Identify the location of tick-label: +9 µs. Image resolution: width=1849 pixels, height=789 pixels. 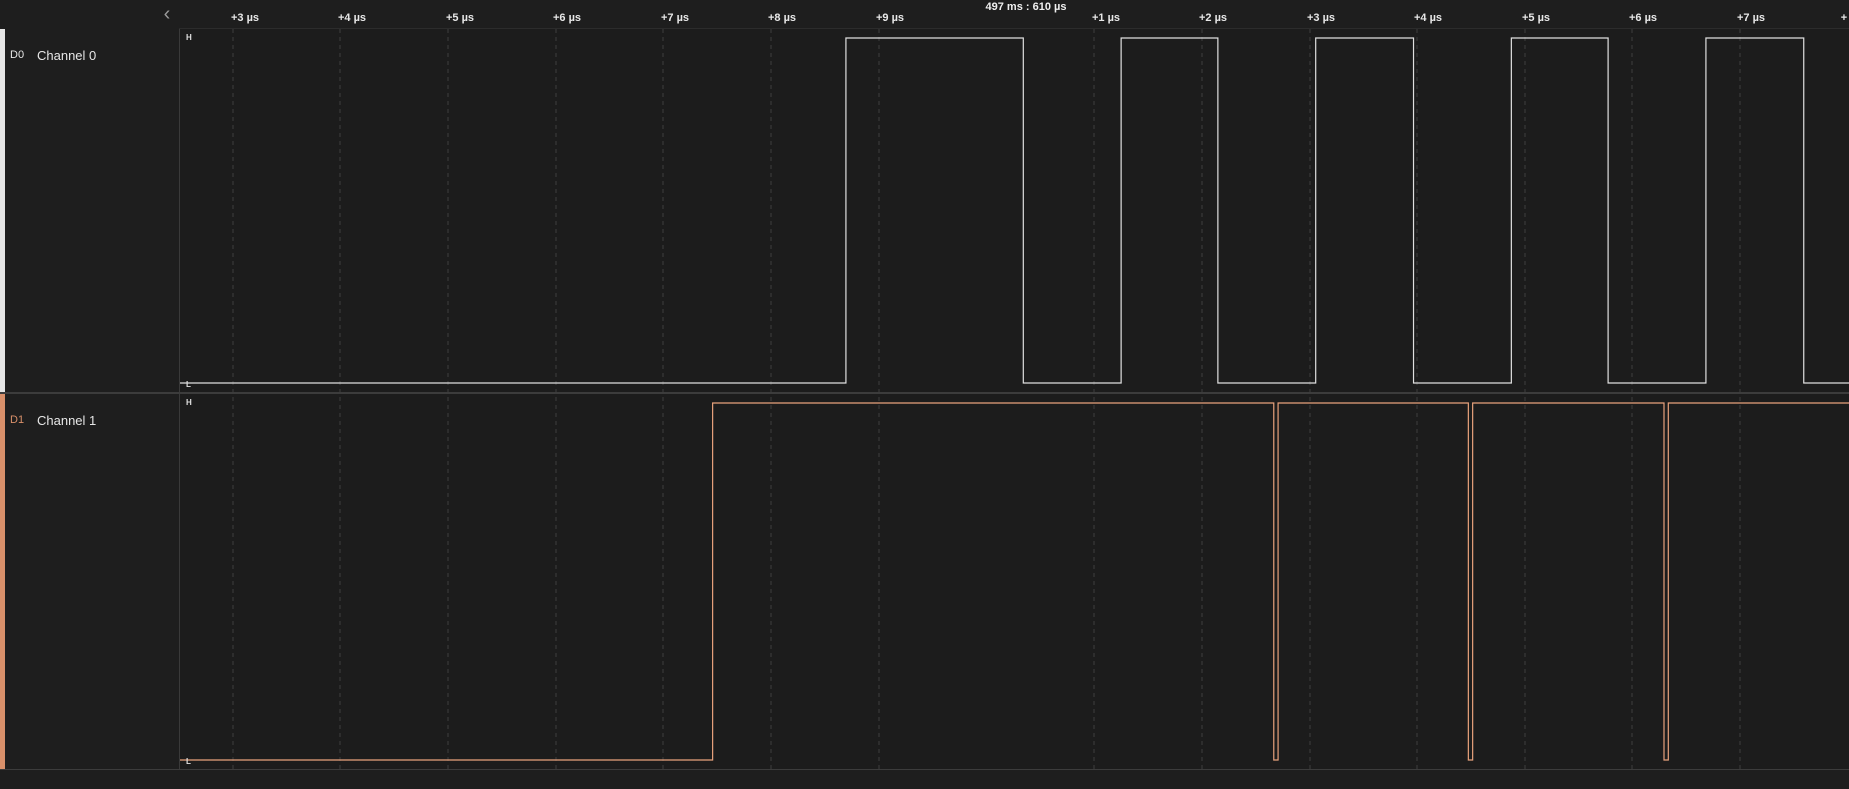
(890, 18).